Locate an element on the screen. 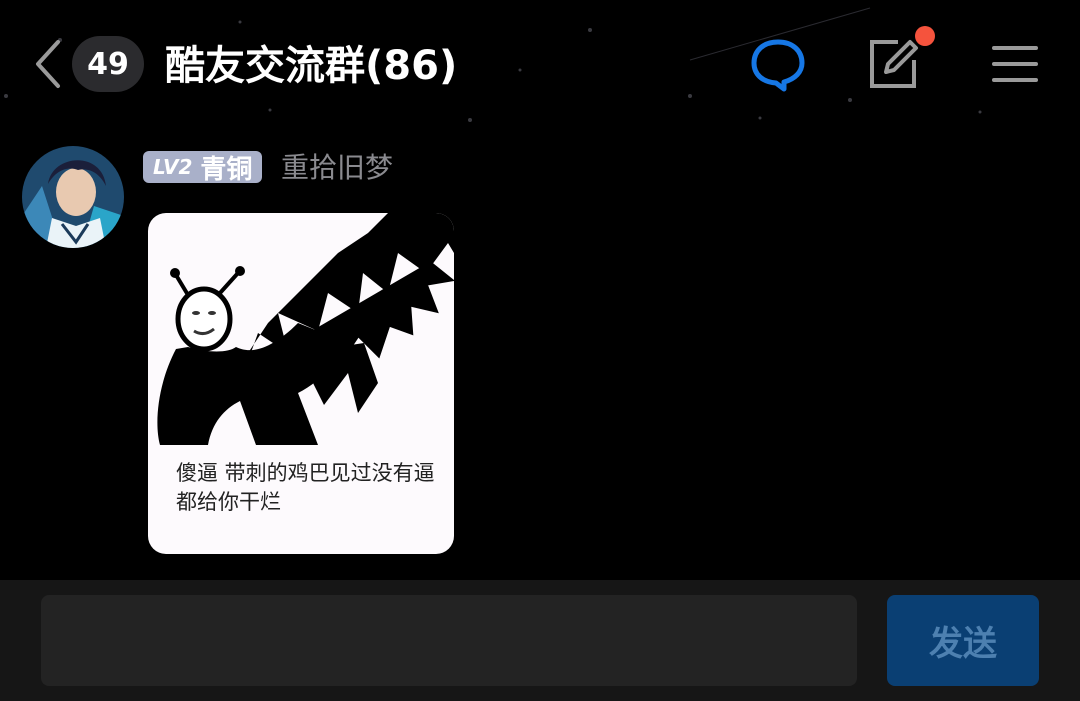 This screenshot has width=1080, height=701. notification-dot is located at coordinates (925, 36).